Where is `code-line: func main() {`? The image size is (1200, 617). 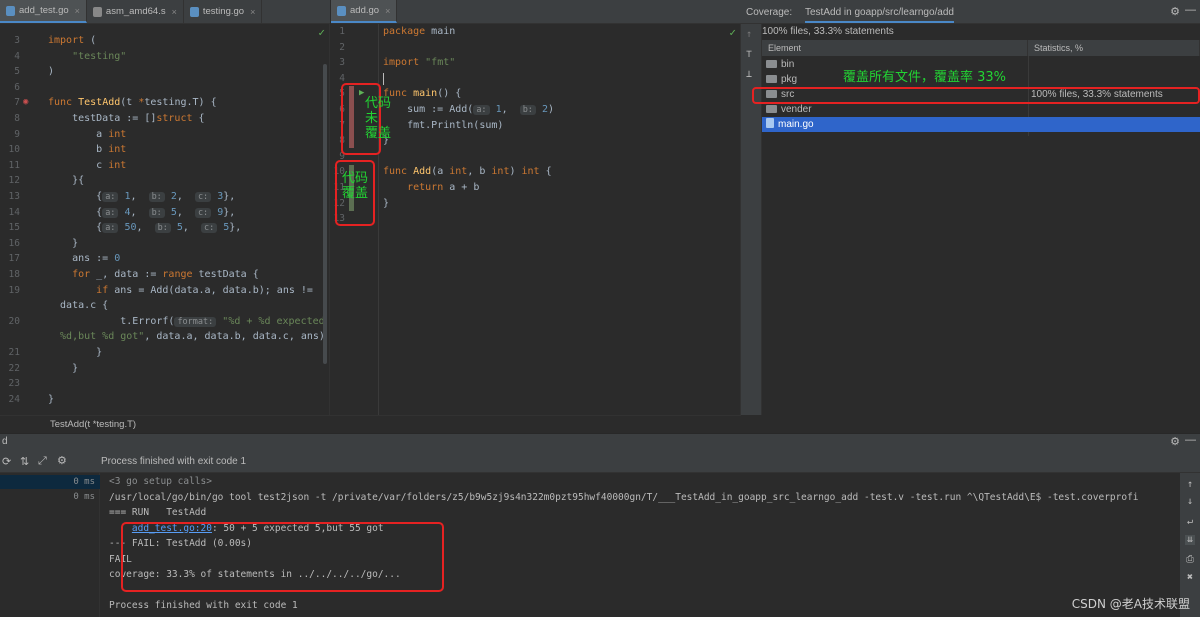 code-line: func main() { is located at coordinates (422, 94).